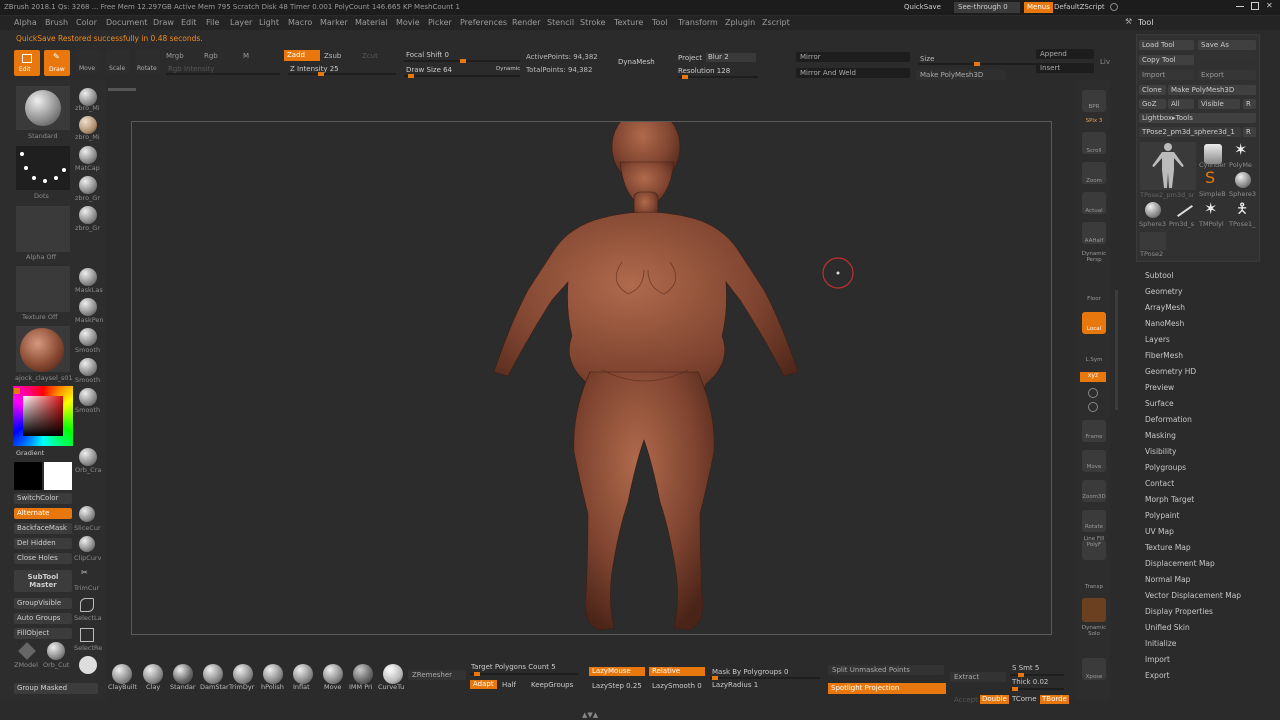  Describe the element at coordinates (526, 22) in the screenshot. I see `menu-item: Render` at that location.